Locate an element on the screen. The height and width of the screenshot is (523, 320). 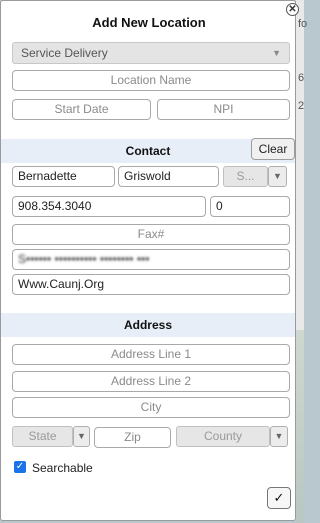
last-name-input: Griswold is located at coordinates (168, 176).